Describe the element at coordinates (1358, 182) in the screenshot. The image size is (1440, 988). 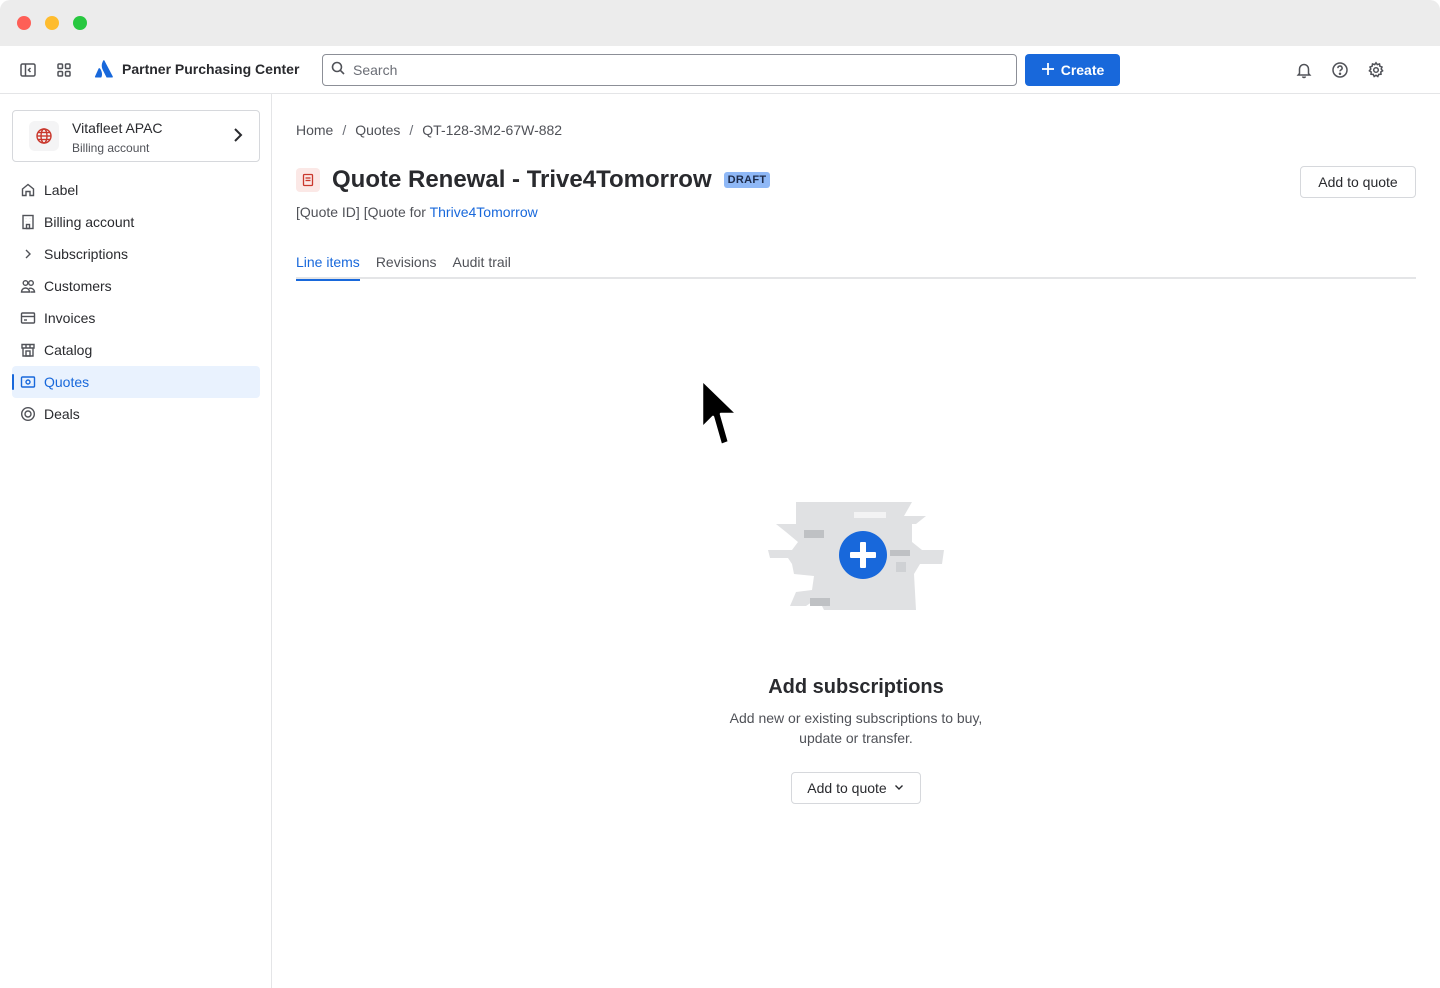
I see `add-to-quote-button: Add to quote` at that location.